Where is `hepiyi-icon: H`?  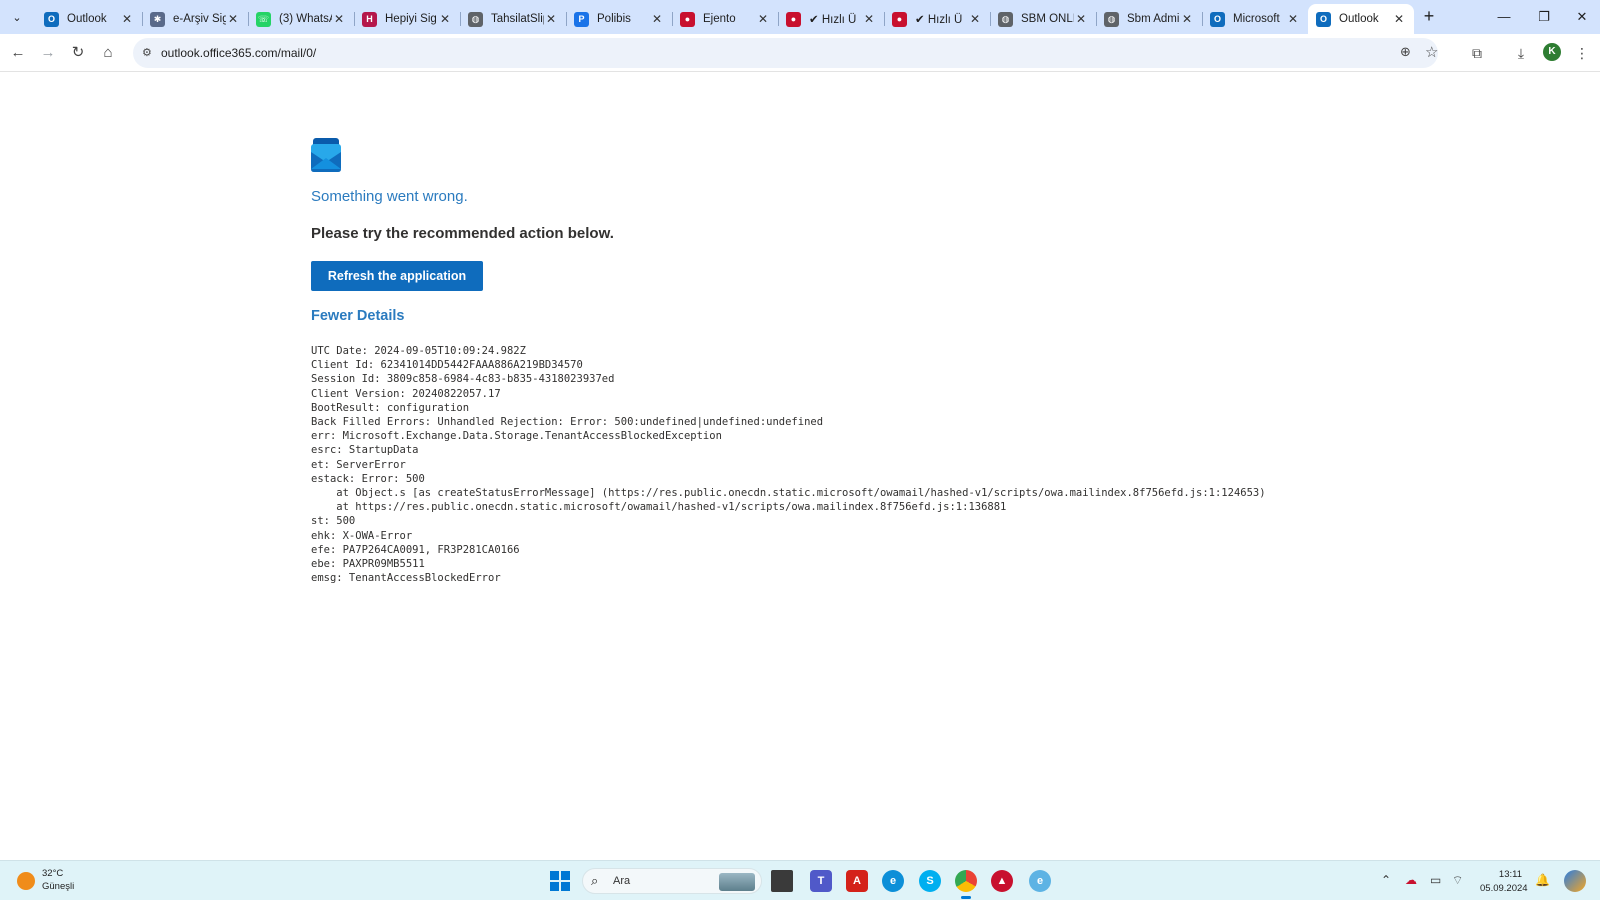
hepiyi-icon: H is located at coordinates (369, 19).